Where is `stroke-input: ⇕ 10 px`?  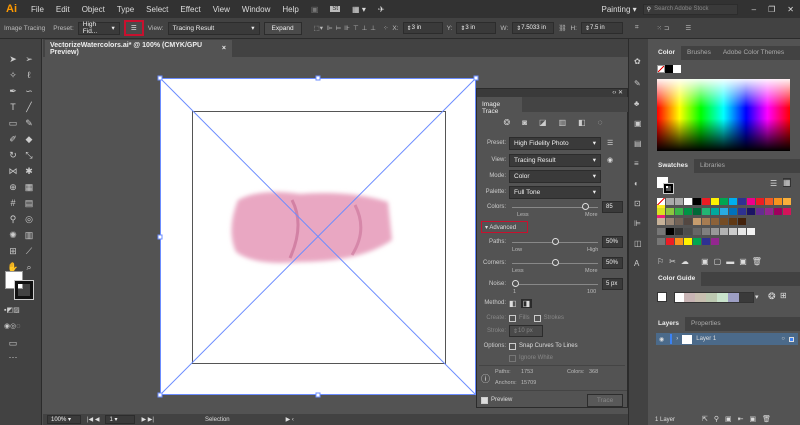 stroke-input: ⇕ 10 px is located at coordinates (526, 331).